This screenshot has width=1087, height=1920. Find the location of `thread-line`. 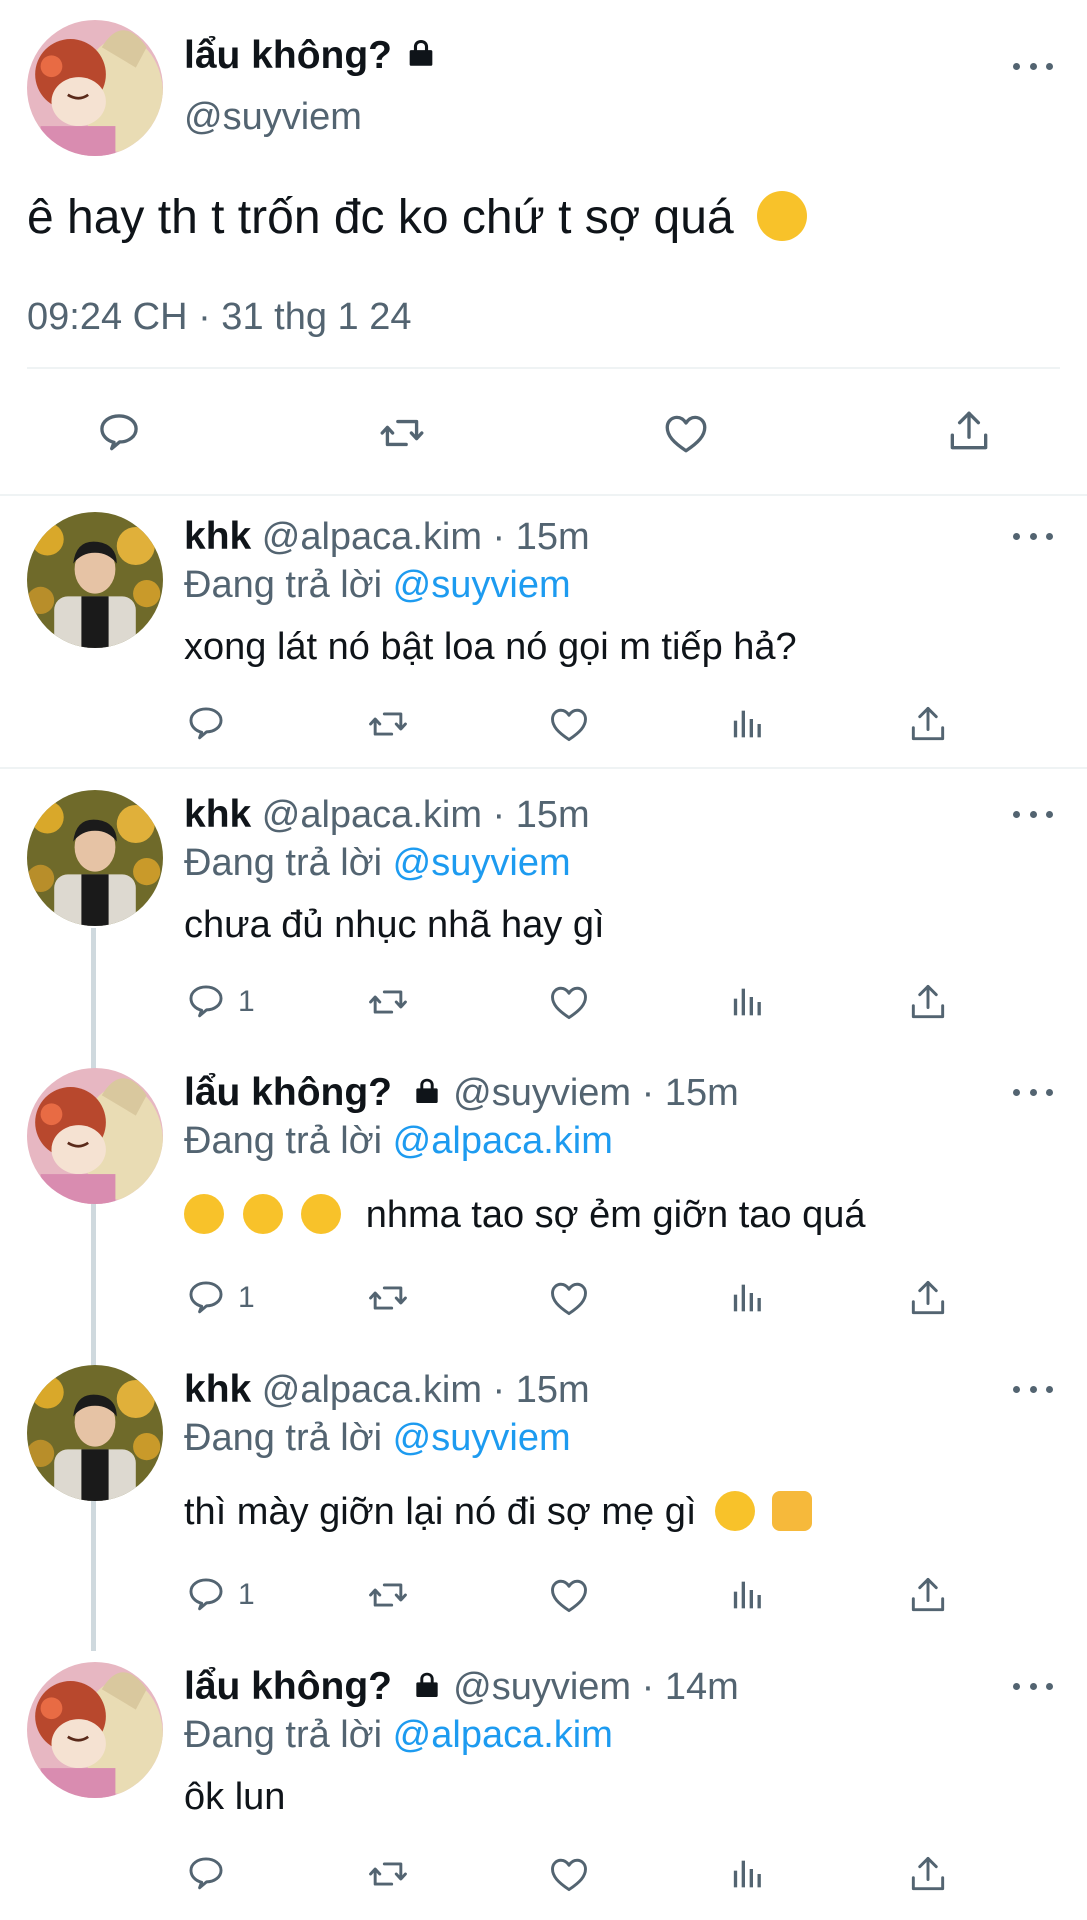

thread-line is located at coordinates (93, 1289).